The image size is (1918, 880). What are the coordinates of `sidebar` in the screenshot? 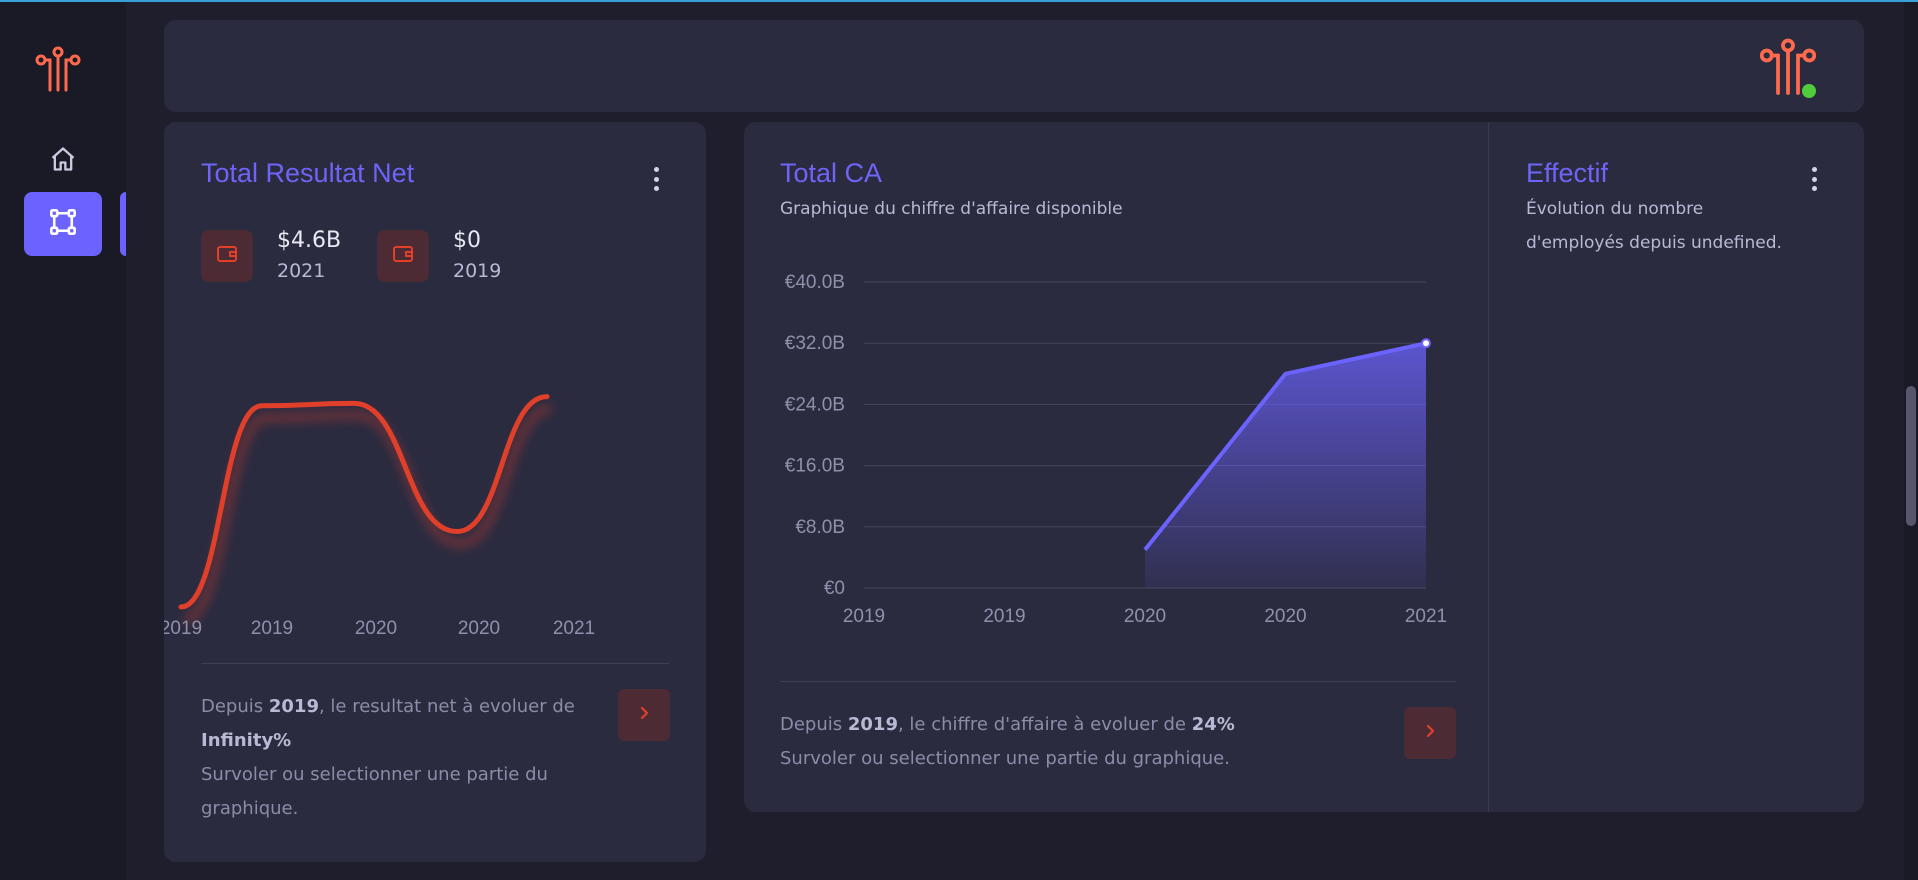 It's located at (63, 441).